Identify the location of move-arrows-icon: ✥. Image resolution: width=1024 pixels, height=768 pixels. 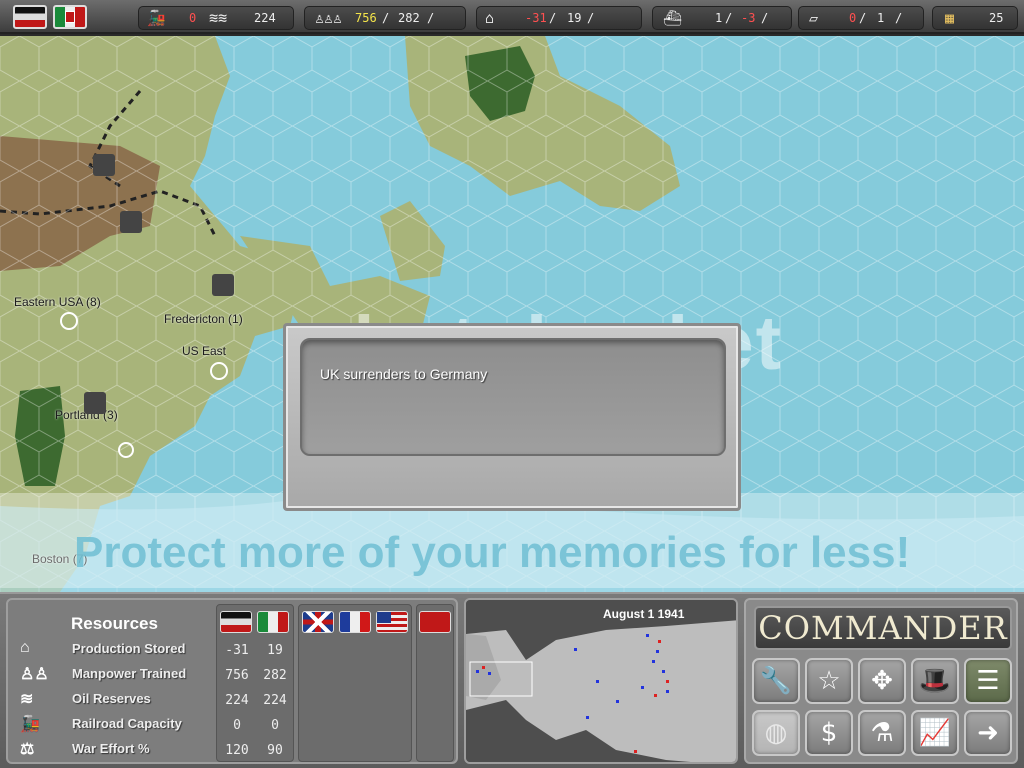
(882, 681).